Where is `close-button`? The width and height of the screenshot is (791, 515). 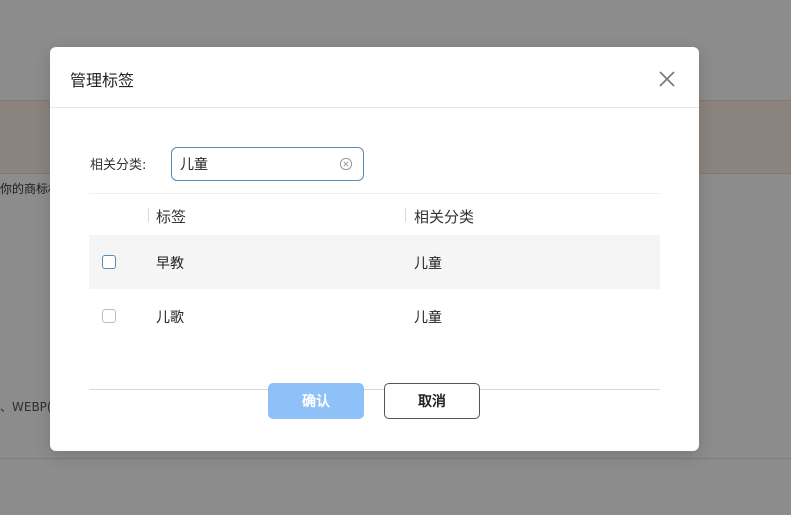
close-button is located at coordinates (667, 79).